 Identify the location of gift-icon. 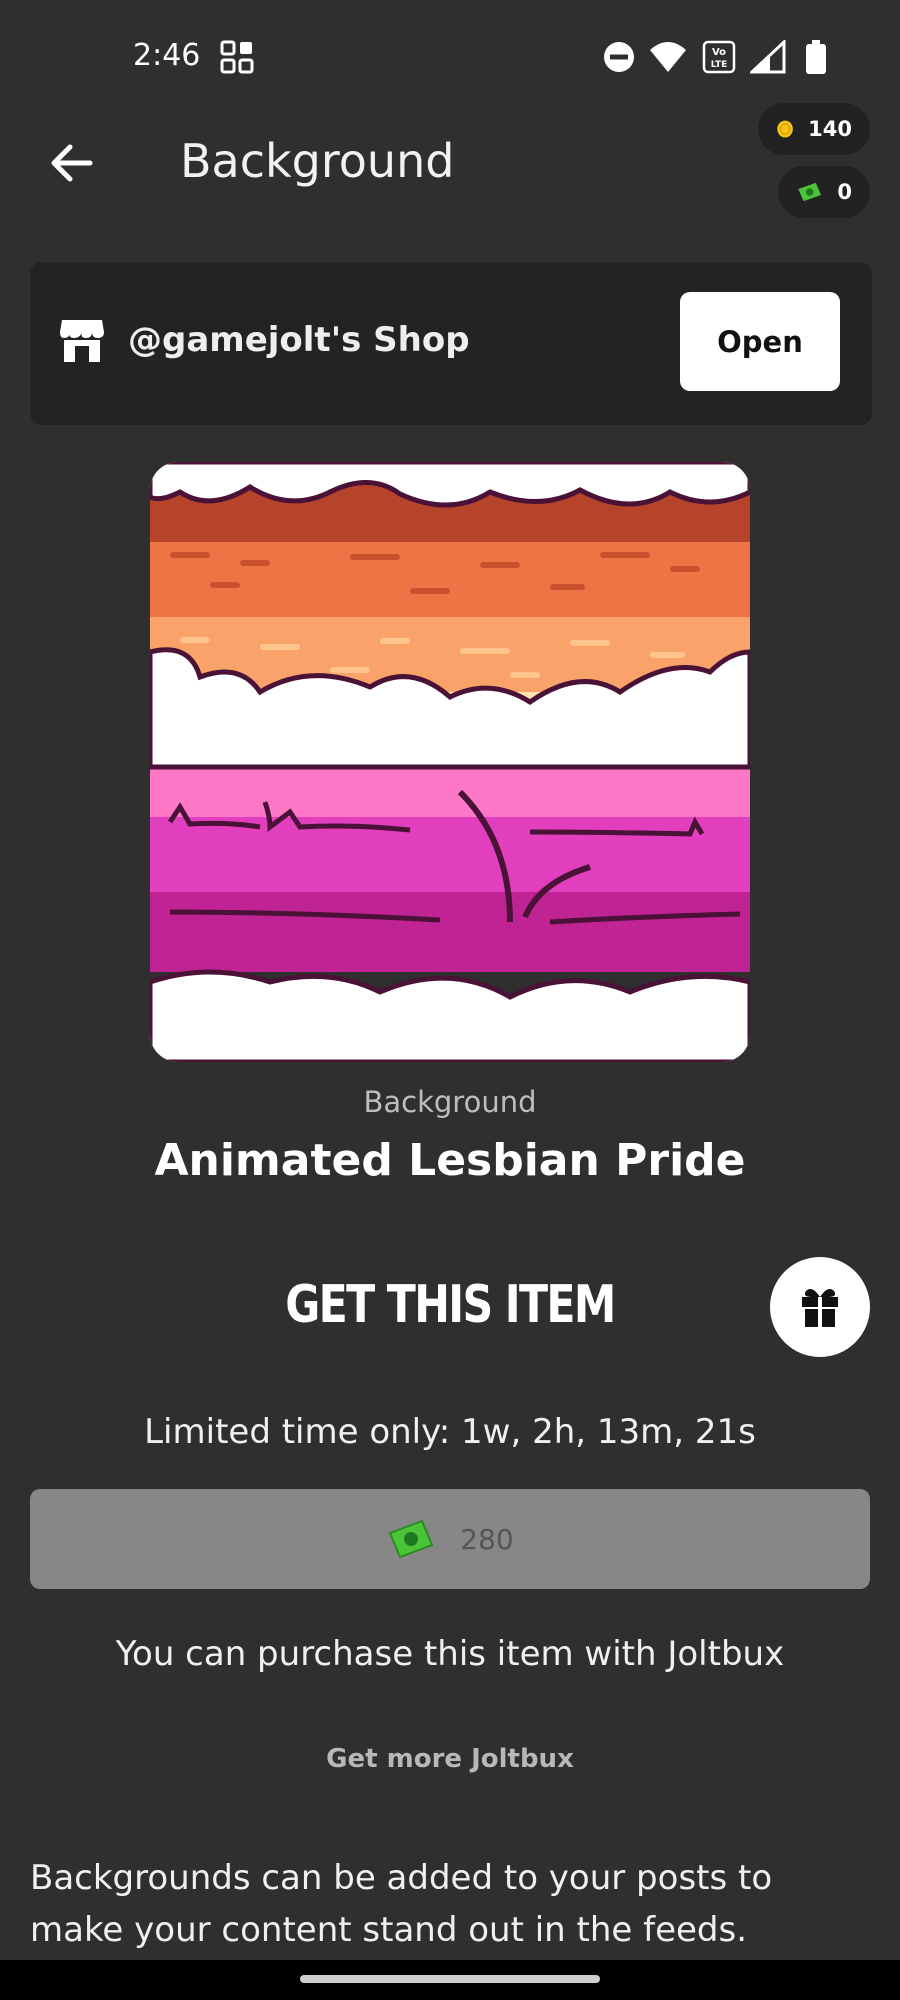
(820, 1308).